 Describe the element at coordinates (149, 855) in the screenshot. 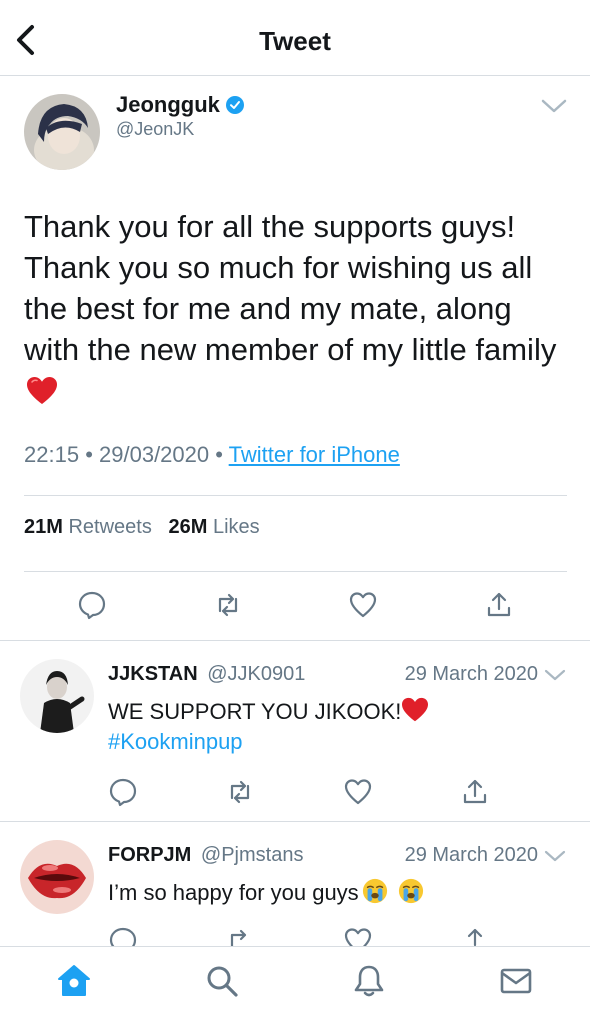

I see `reply-author-name: FORPJM` at that location.